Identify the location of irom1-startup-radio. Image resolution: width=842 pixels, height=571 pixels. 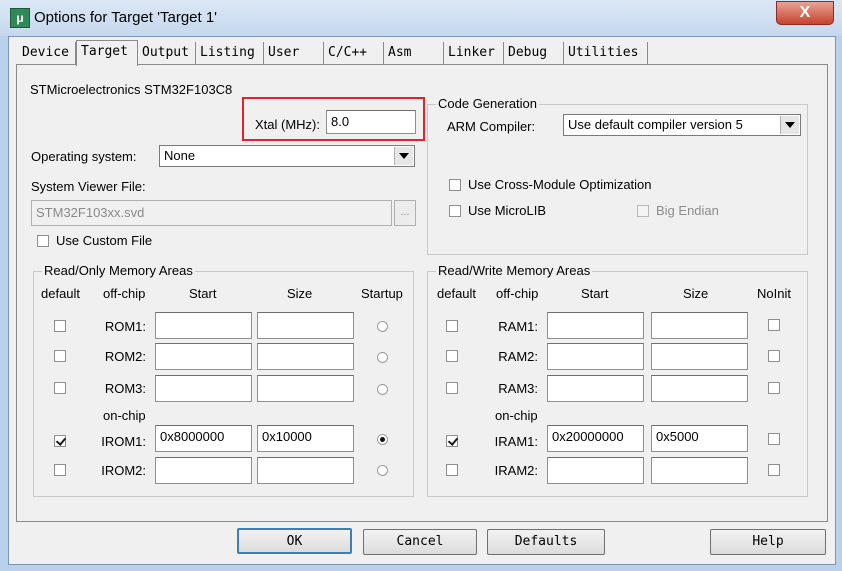
(382, 439).